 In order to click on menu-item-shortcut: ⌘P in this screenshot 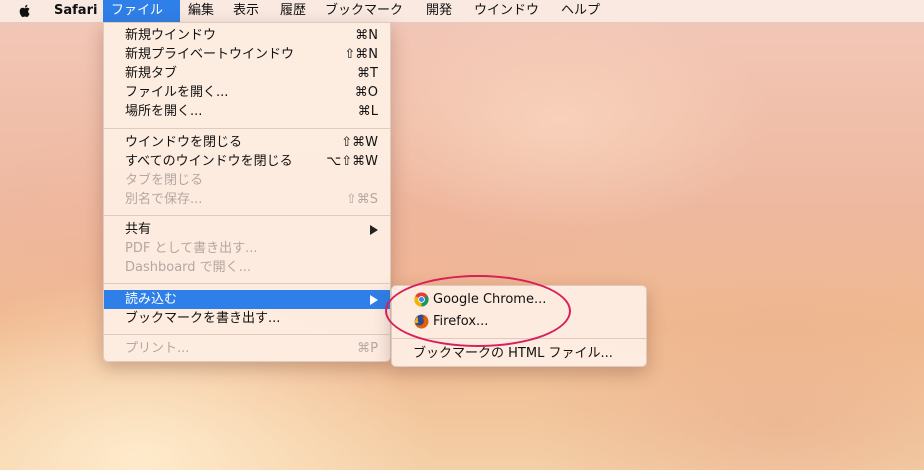, I will do `click(367, 348)`.